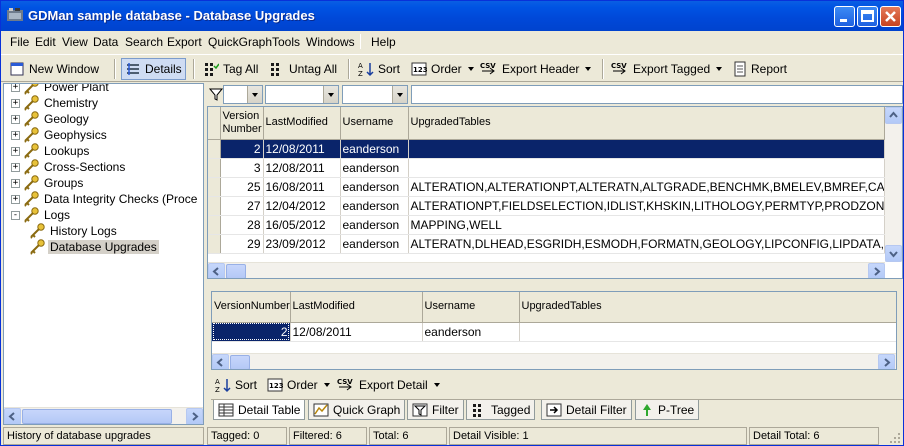  Describe the element at coordinates (555, 284) in the screenshot. I see `pane-splitter` at that location.